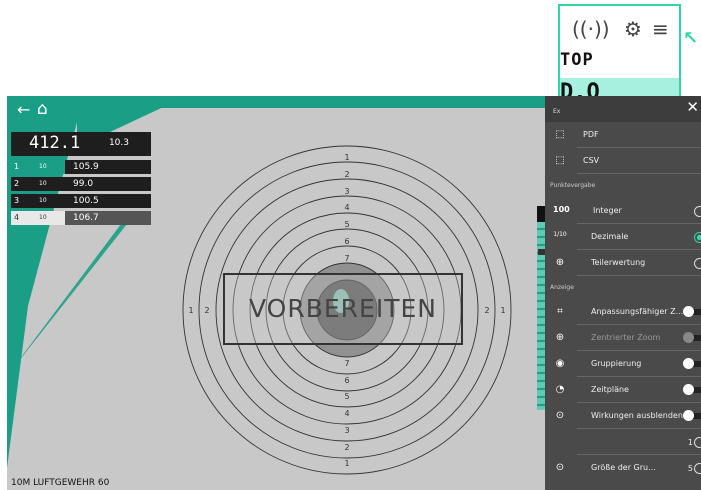  I want to click on series-index: 1, so click(20, 167).